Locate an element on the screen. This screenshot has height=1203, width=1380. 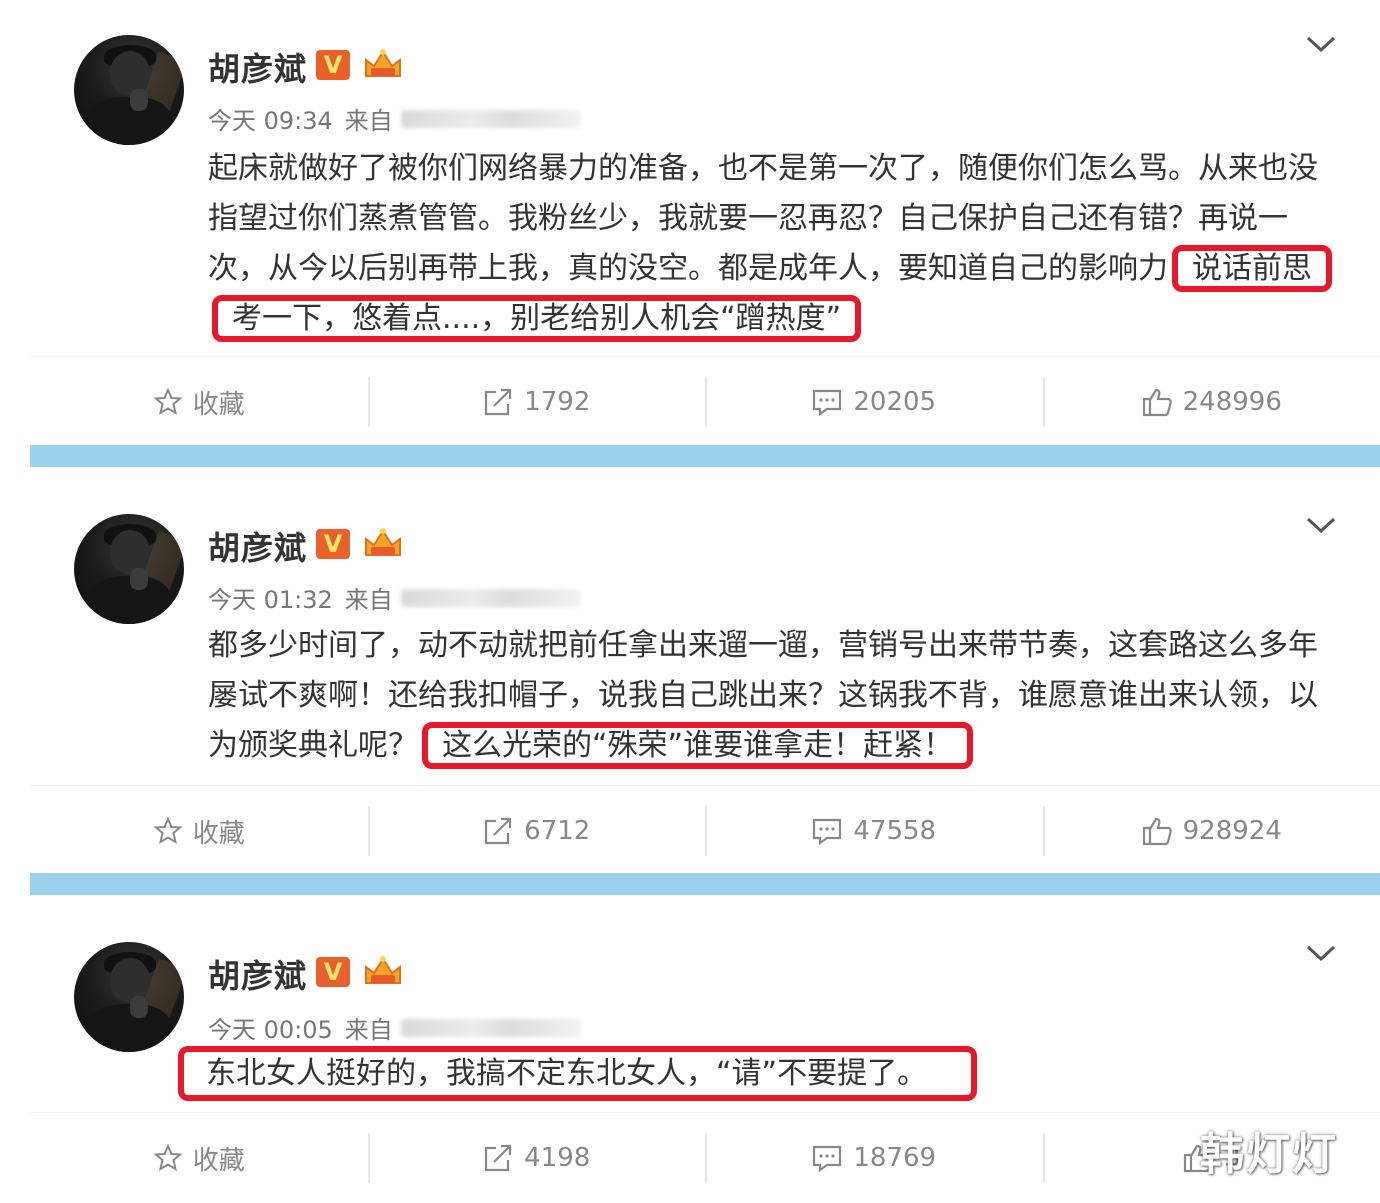
comment-button: 20205 is located at coordinates (874, 402).